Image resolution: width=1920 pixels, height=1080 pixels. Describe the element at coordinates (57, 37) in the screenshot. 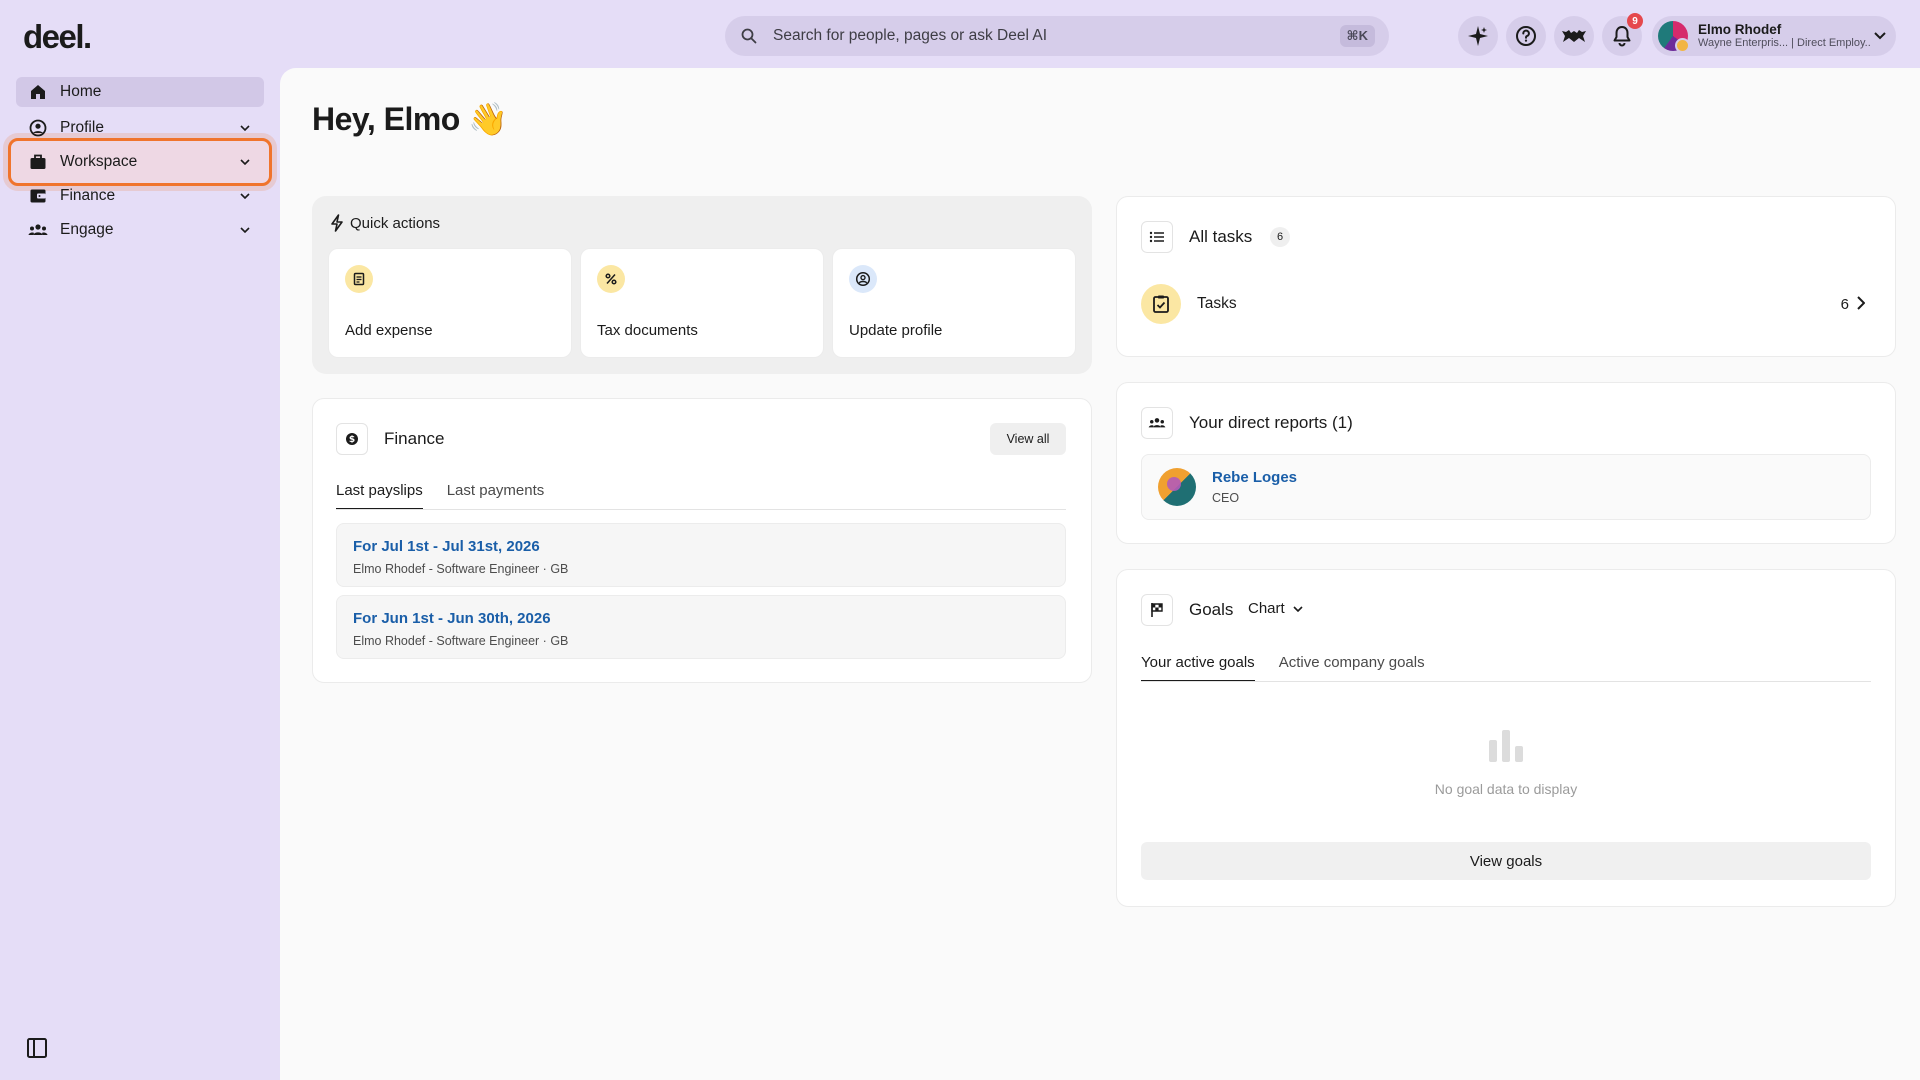

I see `deel-logo: deel.` at that location.